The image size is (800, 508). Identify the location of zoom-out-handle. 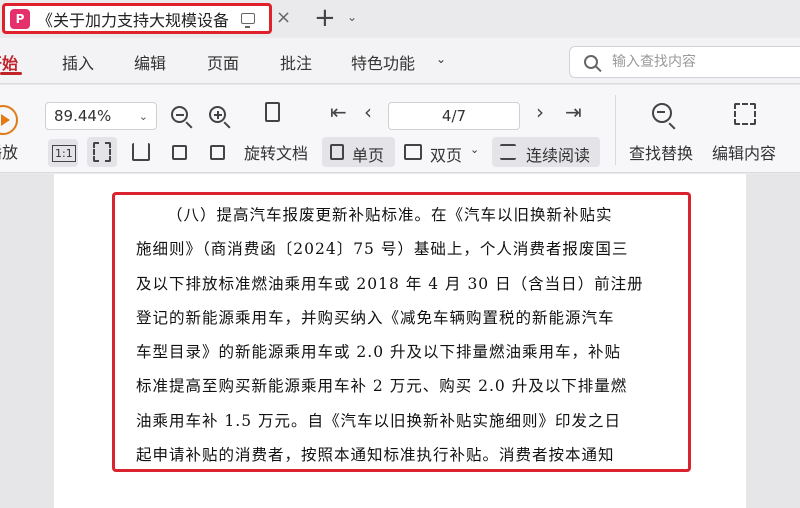
(189, 125).